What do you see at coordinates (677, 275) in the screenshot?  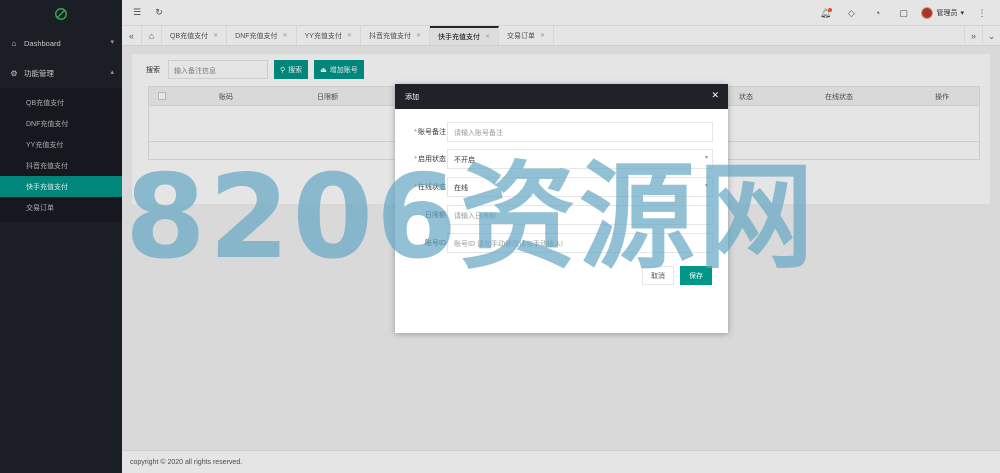 I see `dialog-actions: 取消 保存` at bounding box center [677, 275].